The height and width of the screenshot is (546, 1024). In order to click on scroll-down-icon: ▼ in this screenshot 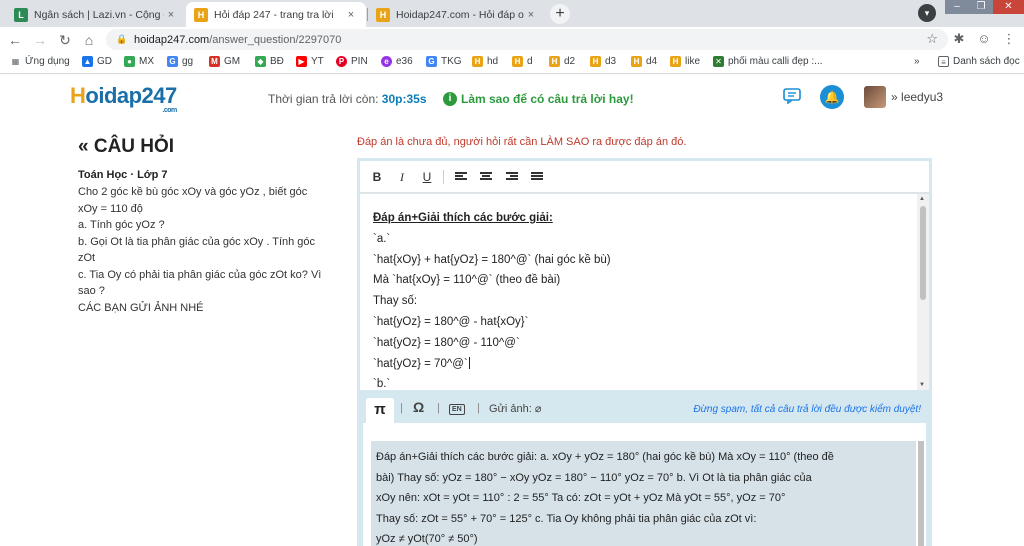, I will do `click(922, 385)`.